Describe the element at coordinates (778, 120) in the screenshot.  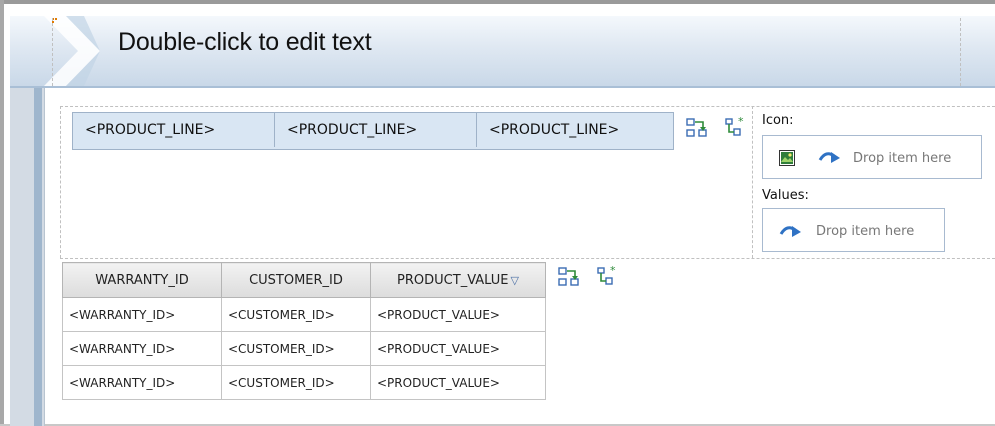
I see `icon-label: Icon:` at that location.